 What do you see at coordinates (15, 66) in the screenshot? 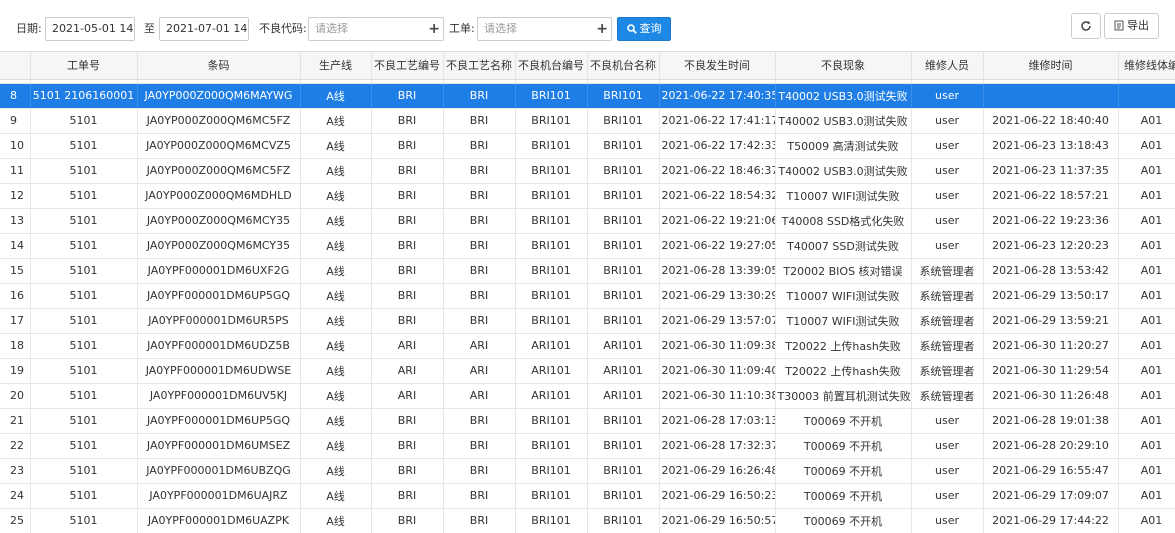
I see `column-header` at bounding box center [15, 66].